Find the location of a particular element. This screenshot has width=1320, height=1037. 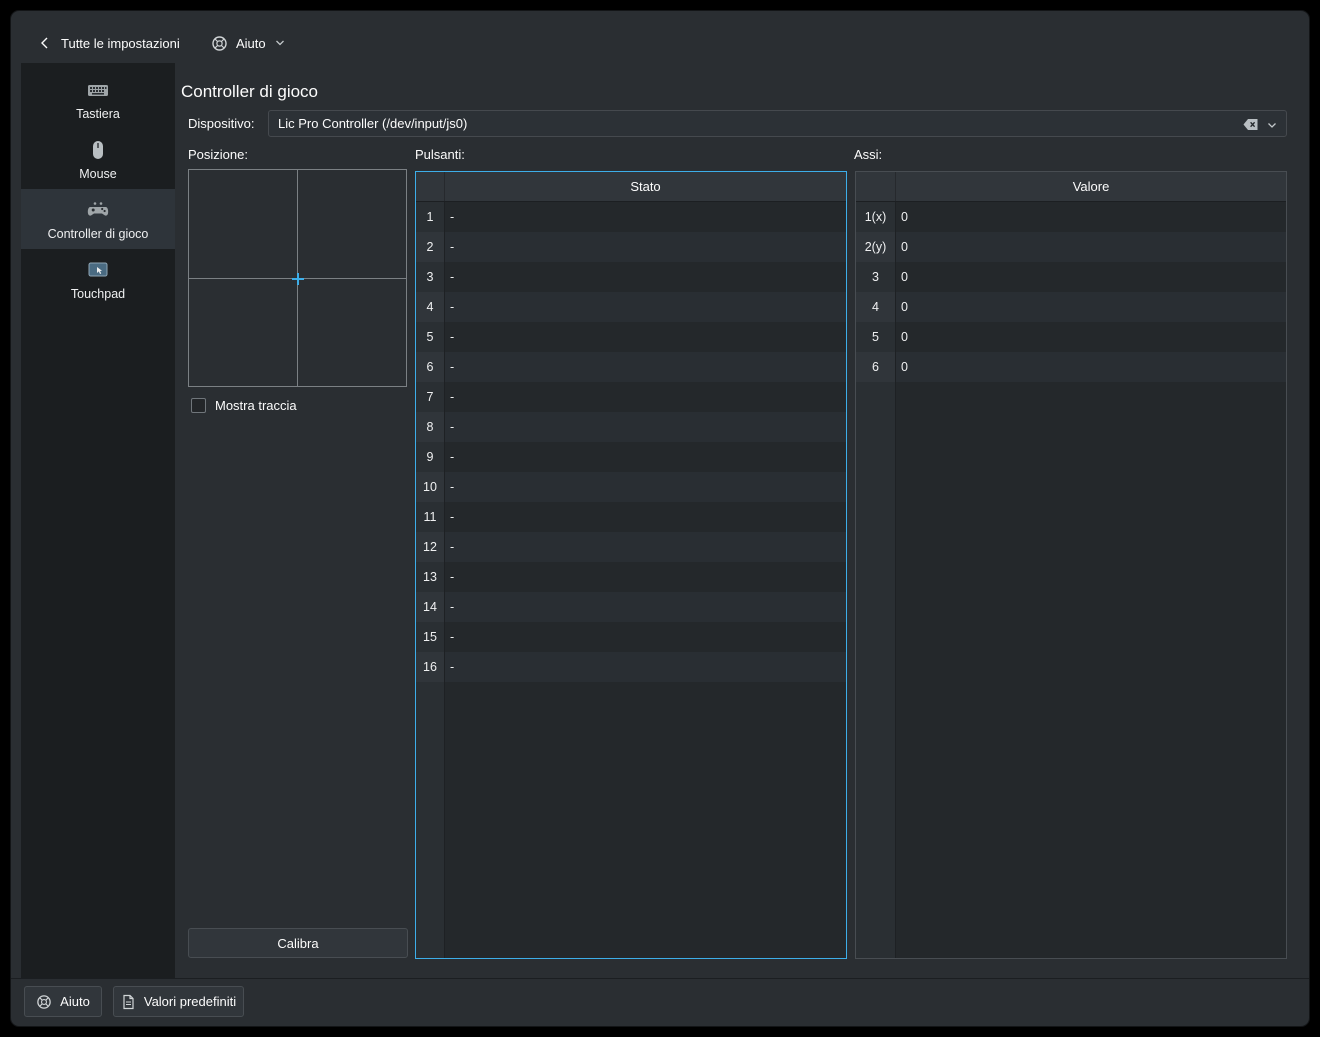

button-row: 15- is located at coordinates (631, 637).